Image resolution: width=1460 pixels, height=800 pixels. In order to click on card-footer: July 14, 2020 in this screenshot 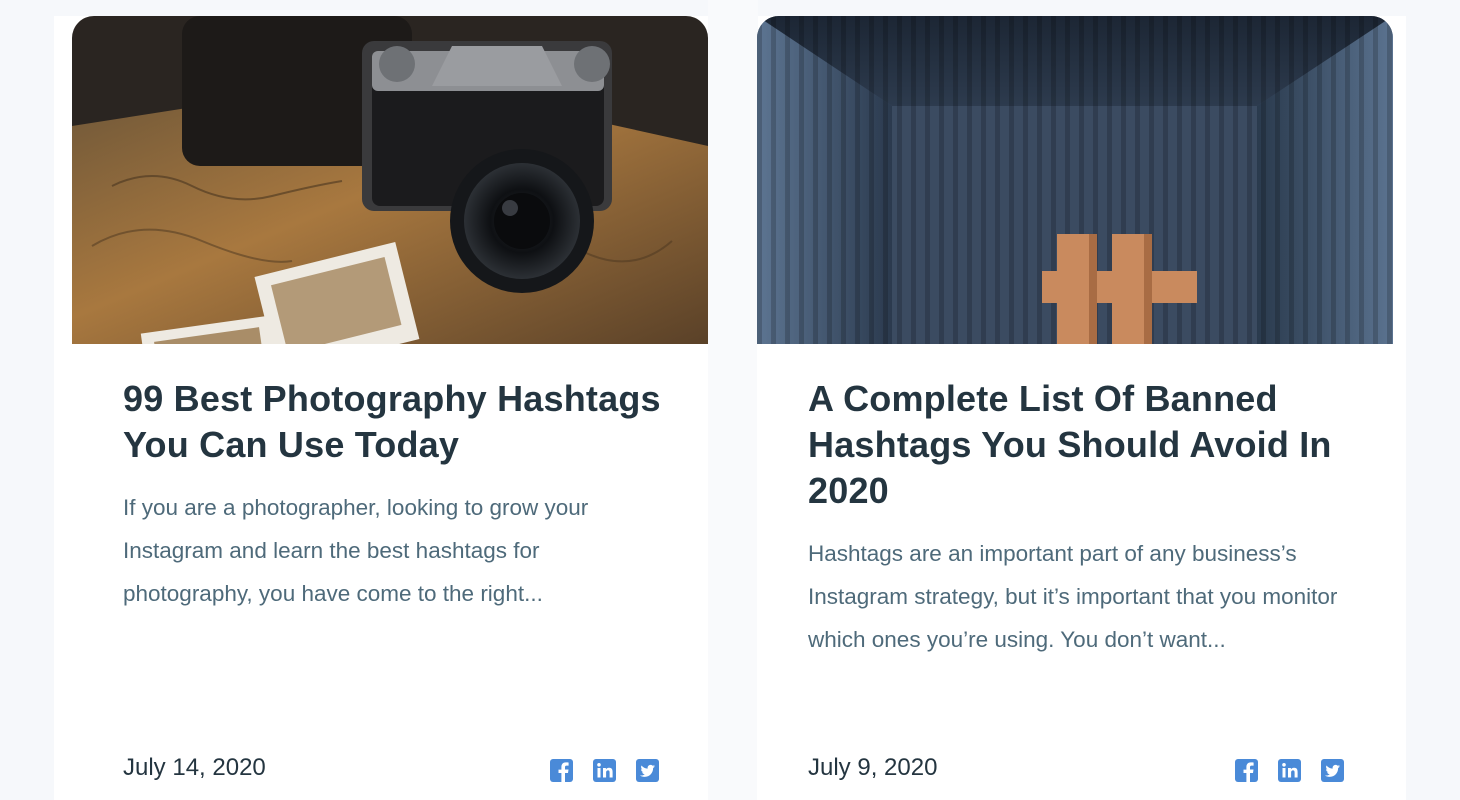, I will do `click(391, 770)`.